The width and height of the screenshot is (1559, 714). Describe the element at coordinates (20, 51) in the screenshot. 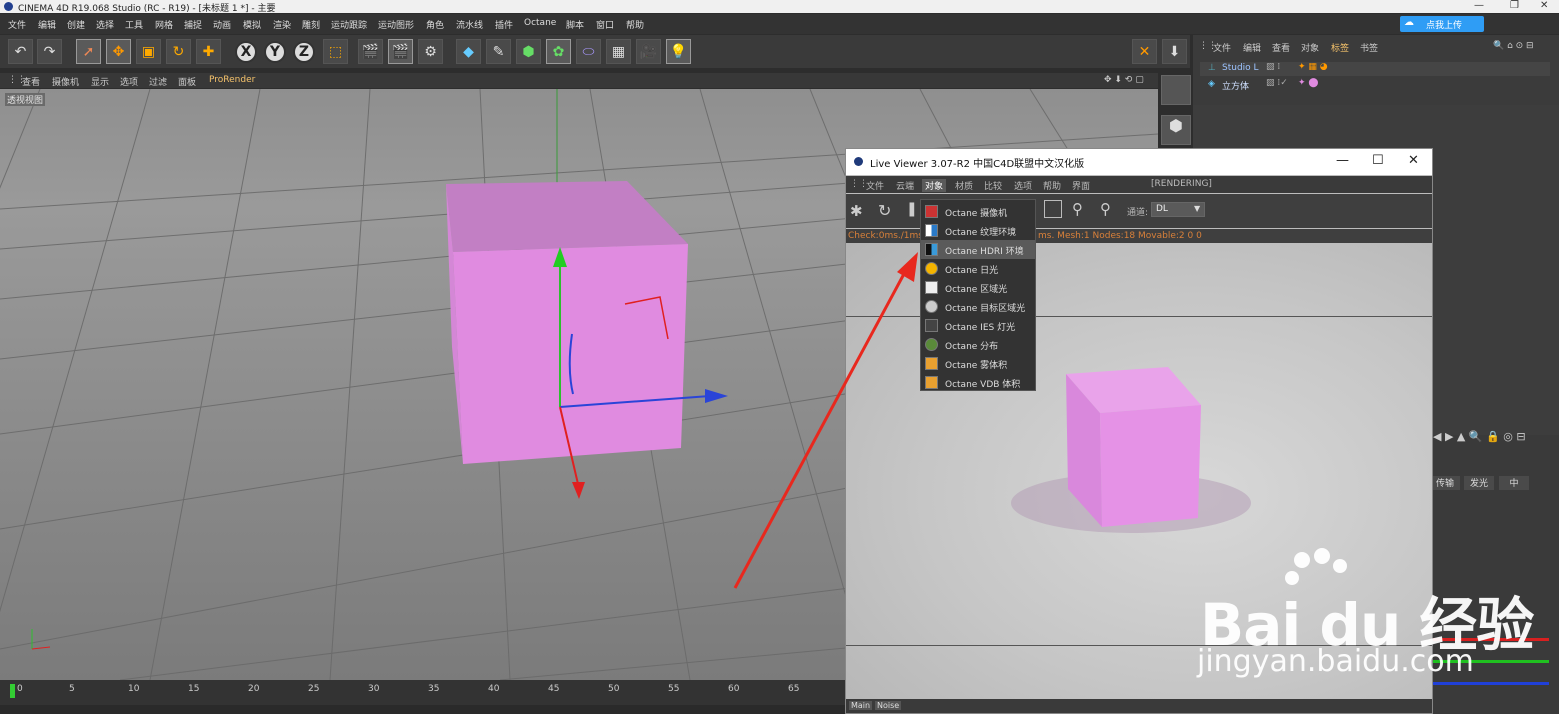

I see `undo-button: ↶` at that location.